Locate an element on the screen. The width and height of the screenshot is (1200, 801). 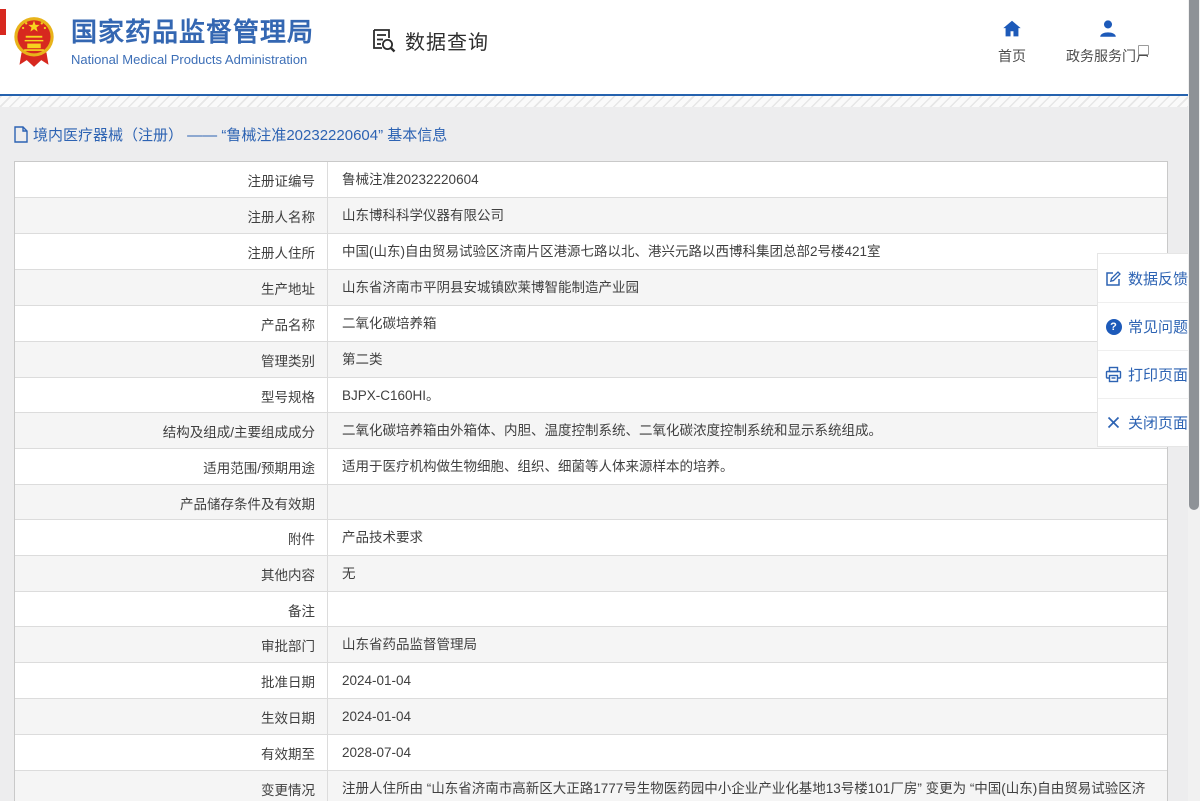
national-emblem-icon is located at coordinates (34, 42).